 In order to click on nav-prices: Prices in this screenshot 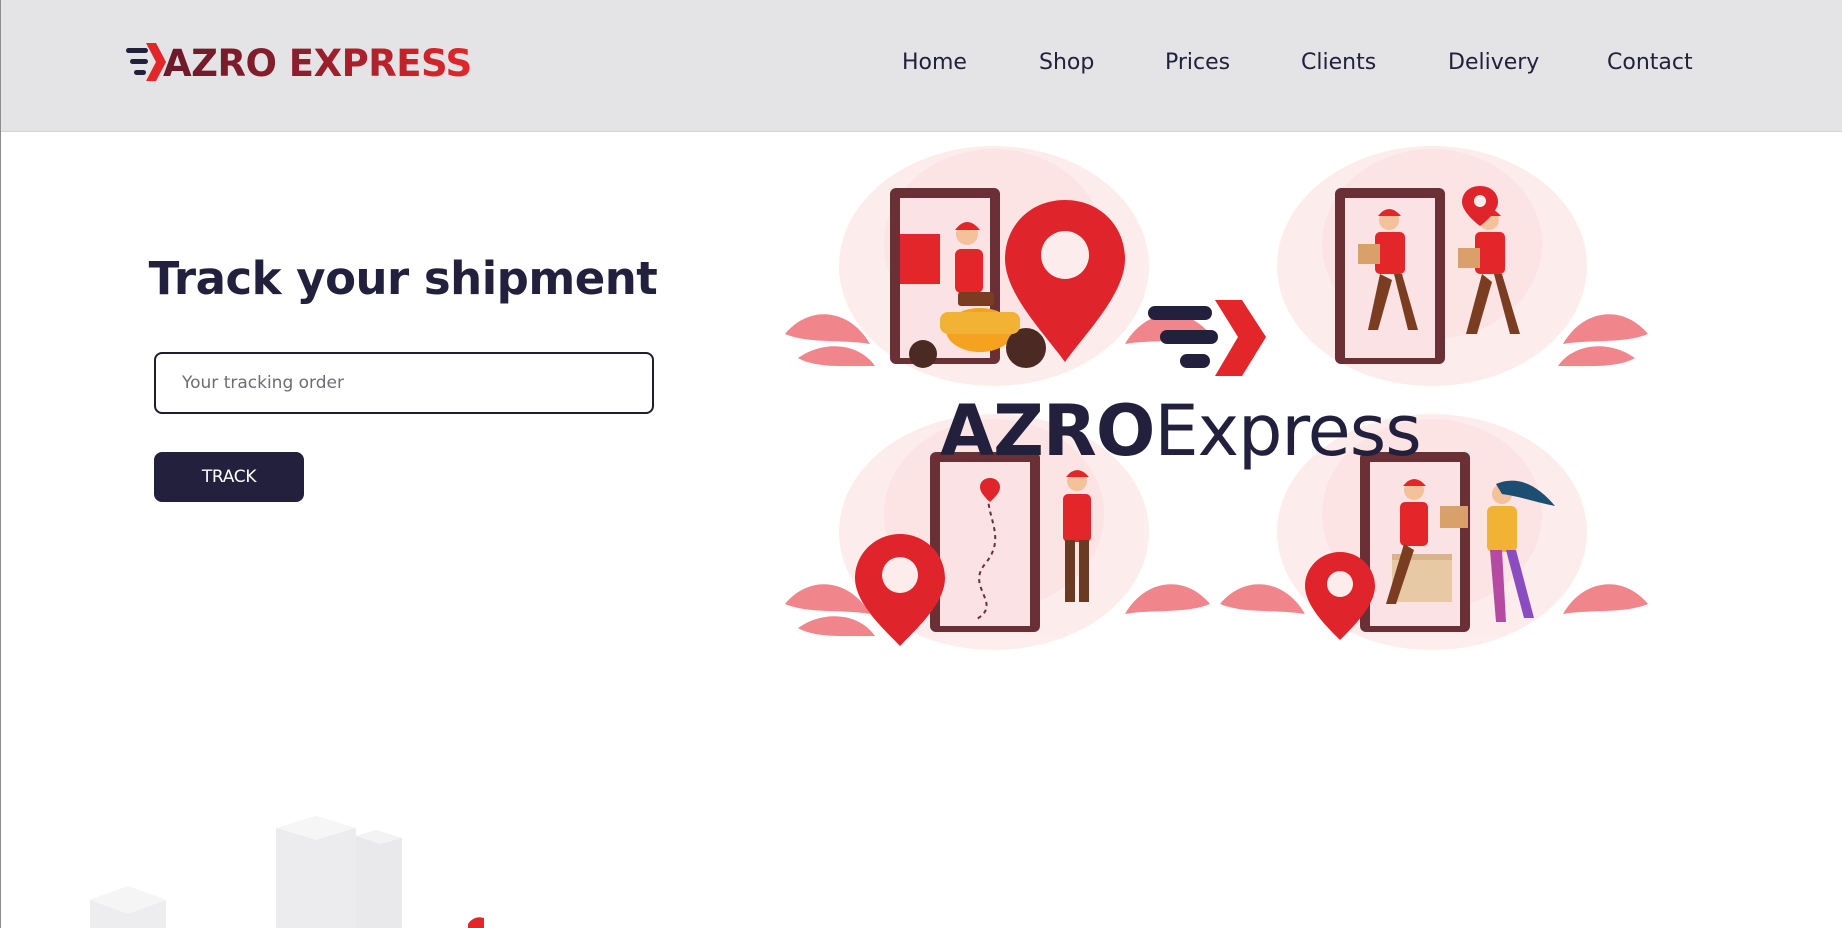, I will do `click(1197, 62)`.